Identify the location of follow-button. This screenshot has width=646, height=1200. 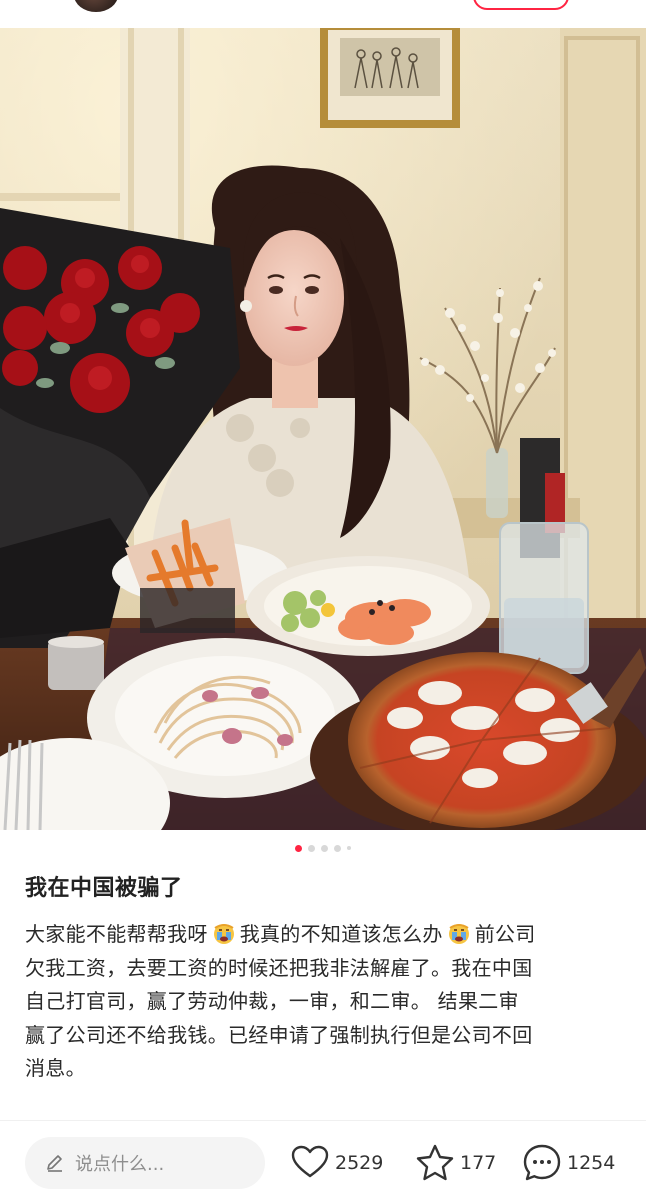
(521, 5).